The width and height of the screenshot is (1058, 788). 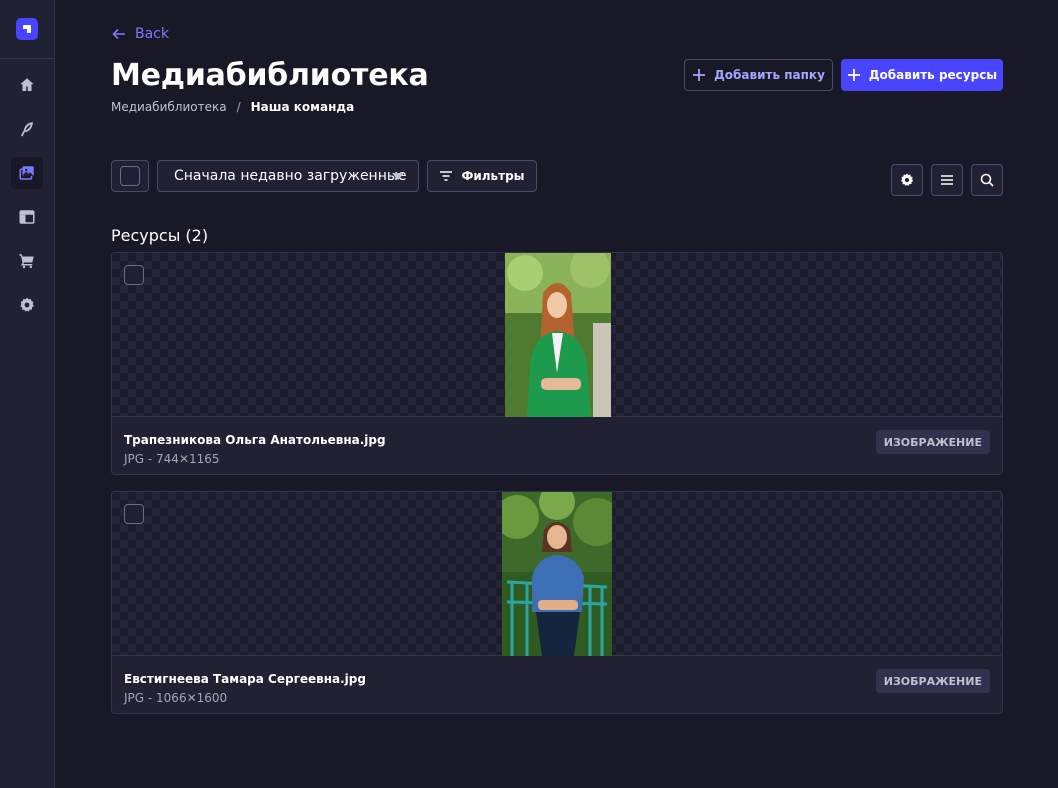 What do you see at coordinates (172, 459) in the screenshot?
I see `asset-file-meta: JPG - 744✕1165` at bounding box center [172, 459].